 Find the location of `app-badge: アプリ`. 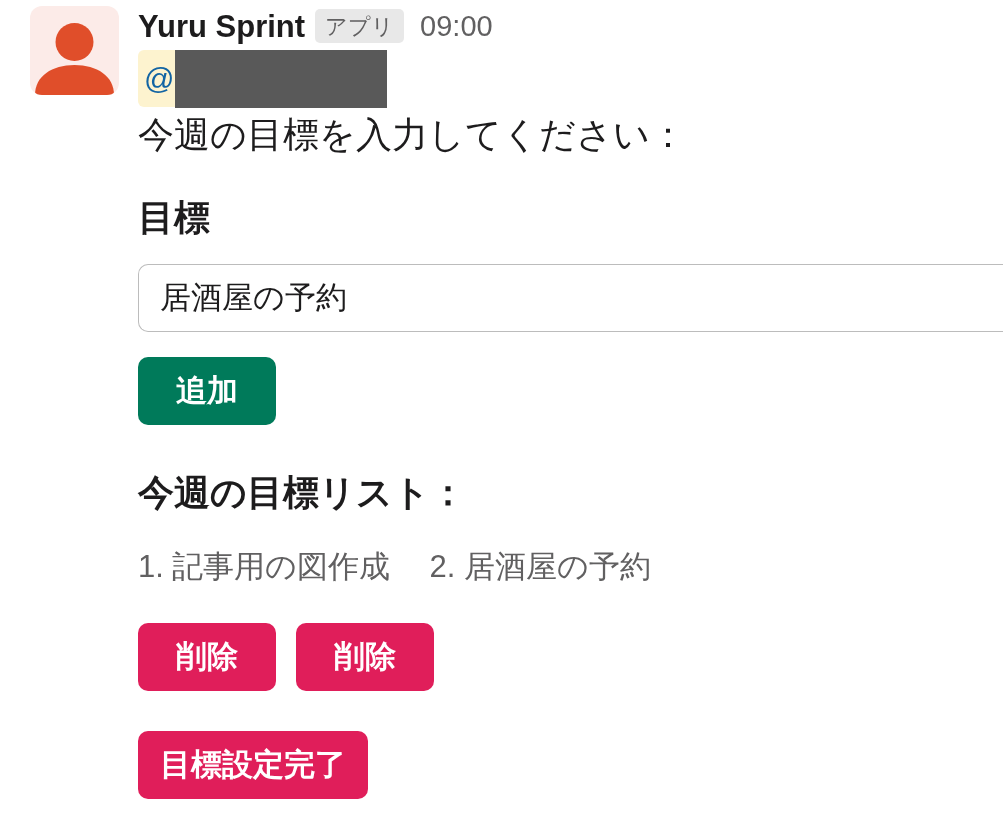

app-badge: アプリ is located at coordinates (360, 26).